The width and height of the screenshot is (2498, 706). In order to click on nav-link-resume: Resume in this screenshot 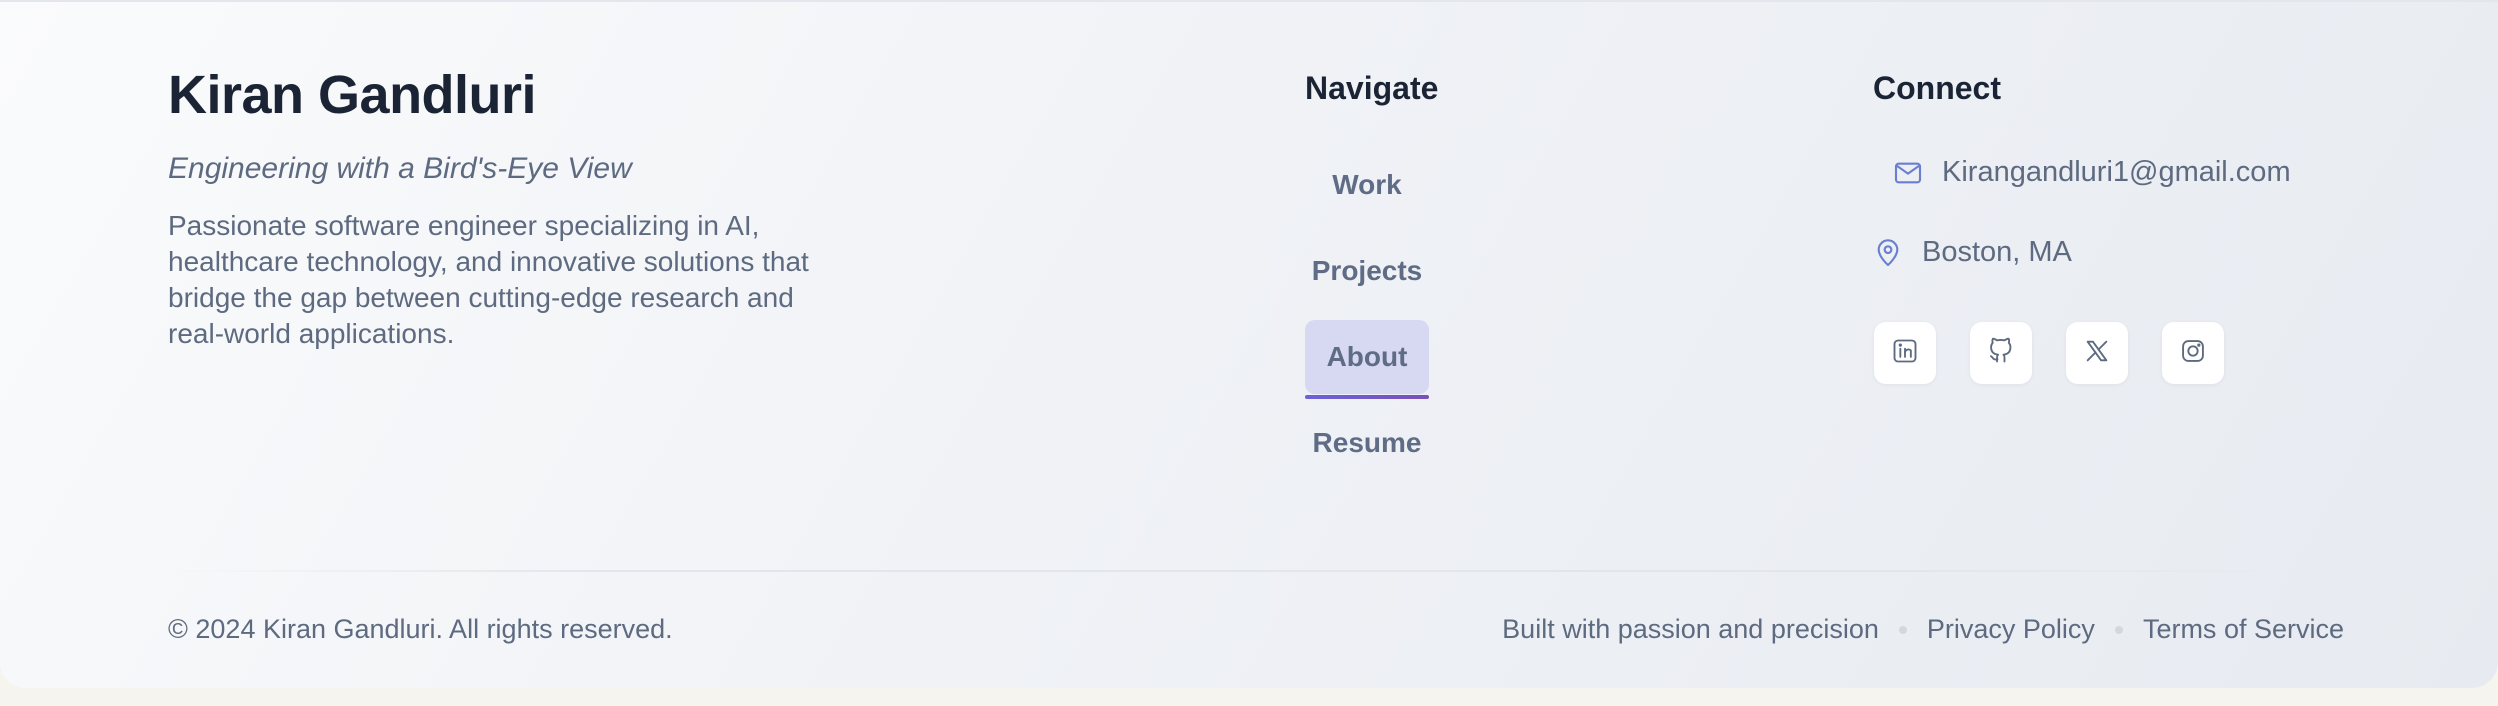, I will do `click(1367, 443)`.